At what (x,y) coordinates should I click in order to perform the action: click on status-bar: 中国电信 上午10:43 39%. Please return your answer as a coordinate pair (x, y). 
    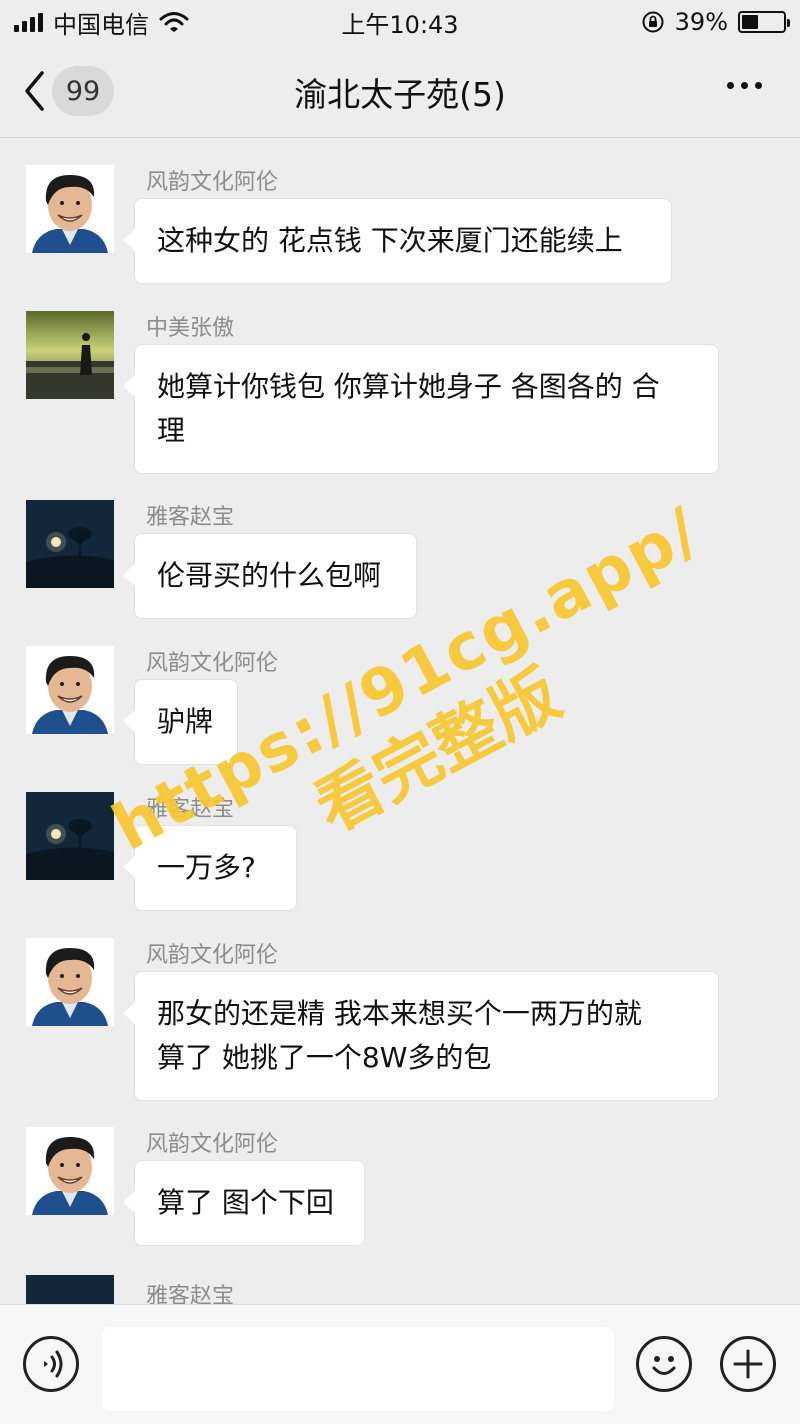
    Looking at the image, I should click on (400, 22).